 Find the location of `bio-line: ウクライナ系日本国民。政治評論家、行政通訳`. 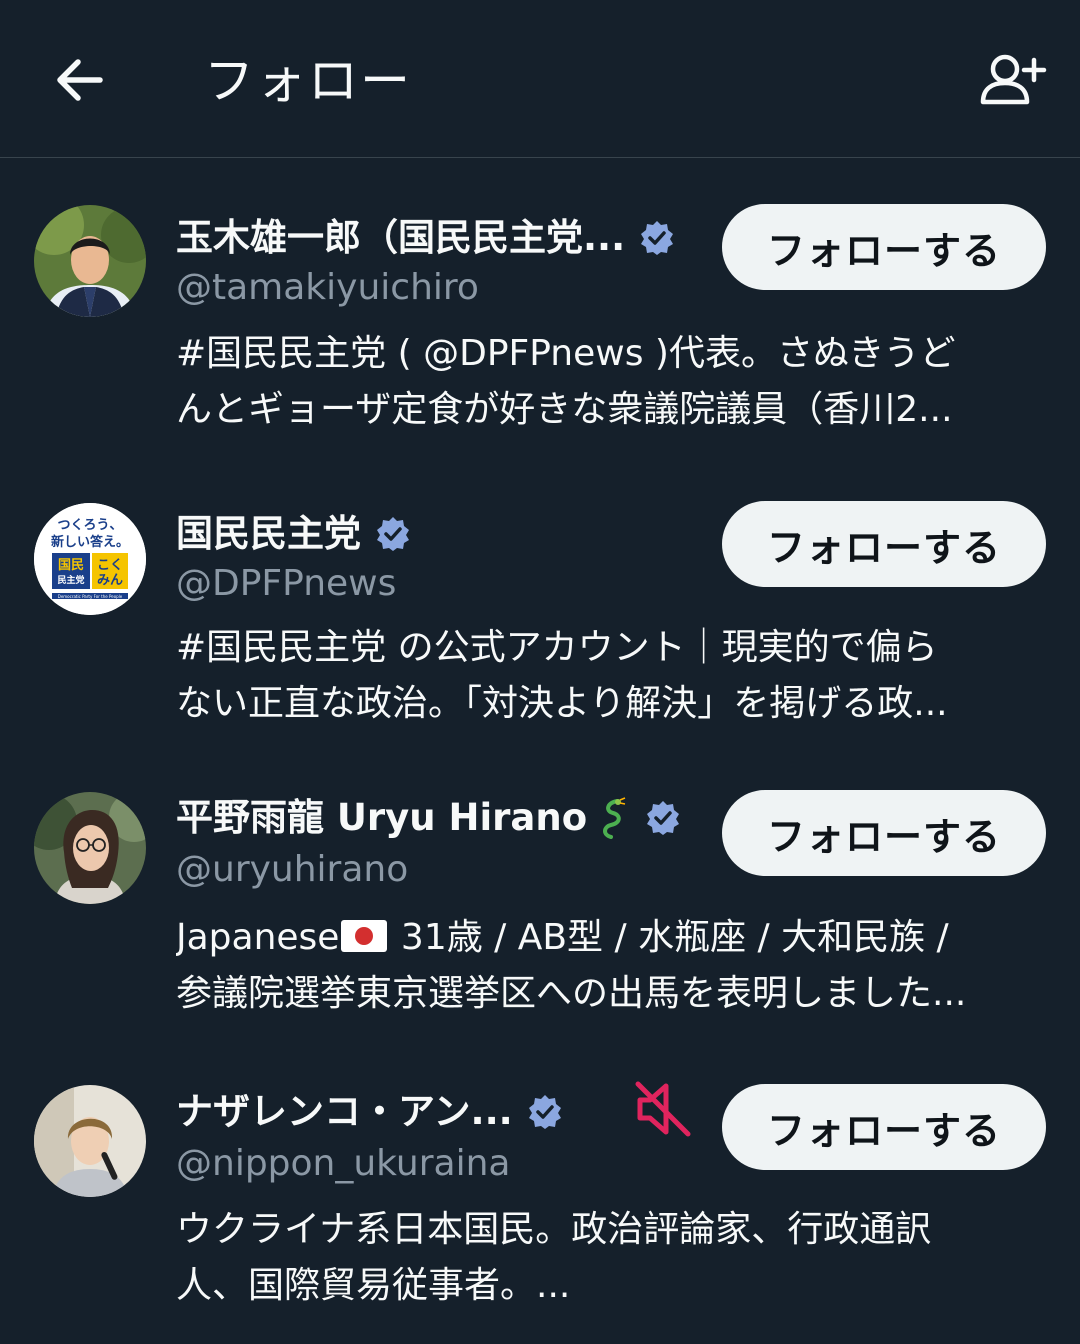

bio-line: ウクライナ系日本国民。政治評論家、行政通訳 is located at coordinates (554, 1229).